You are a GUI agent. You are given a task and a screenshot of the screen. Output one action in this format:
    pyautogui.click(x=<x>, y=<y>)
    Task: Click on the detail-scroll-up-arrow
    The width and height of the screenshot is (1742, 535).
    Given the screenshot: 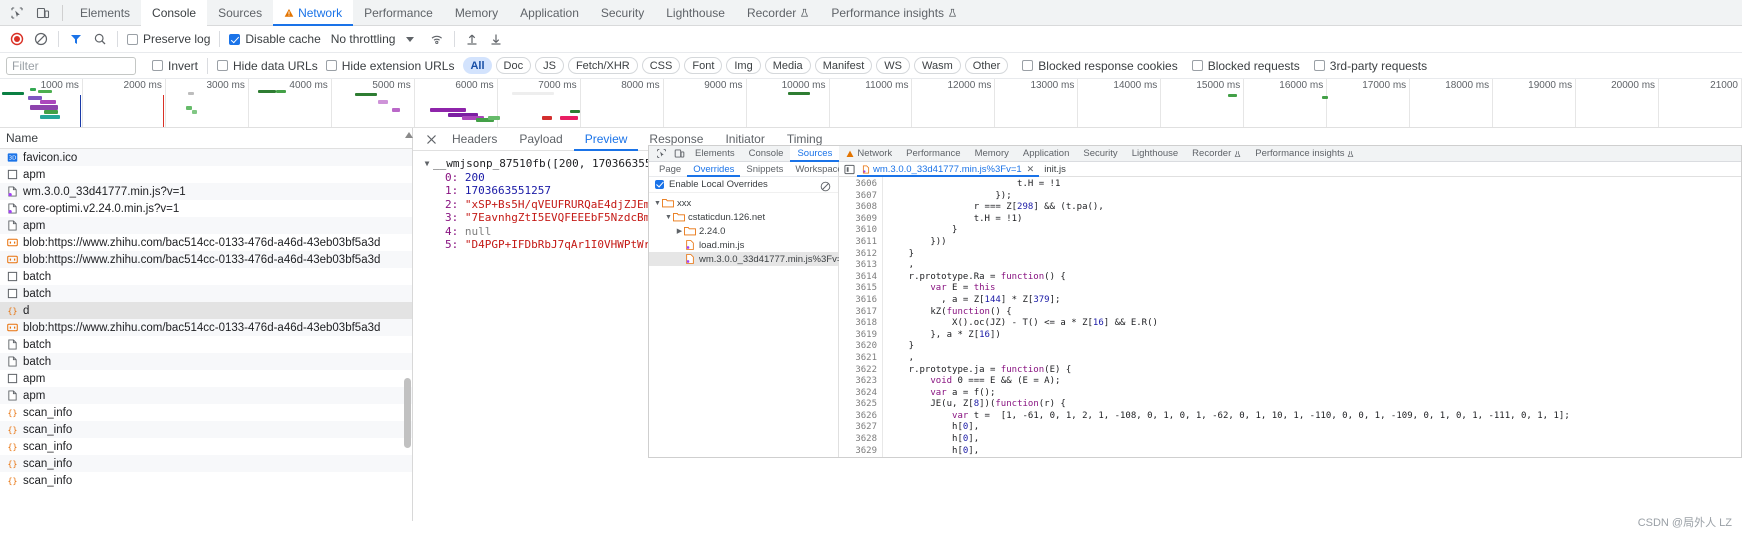 What is the action you would take?
    pyautogui.click(x=408, y=139)
    